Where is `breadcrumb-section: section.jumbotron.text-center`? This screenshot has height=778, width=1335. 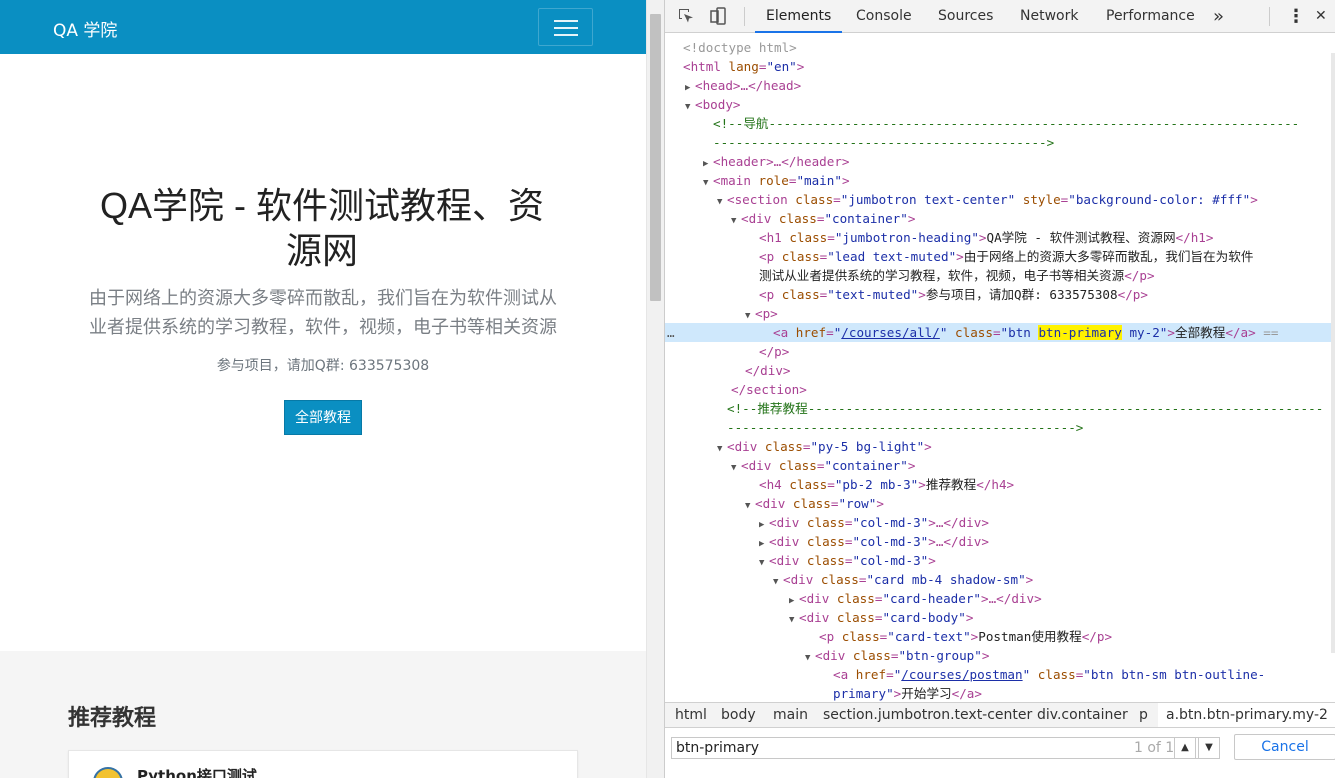
breadcrumb-section: section.jumbotron.text-center is located at coordinates (927, 715).